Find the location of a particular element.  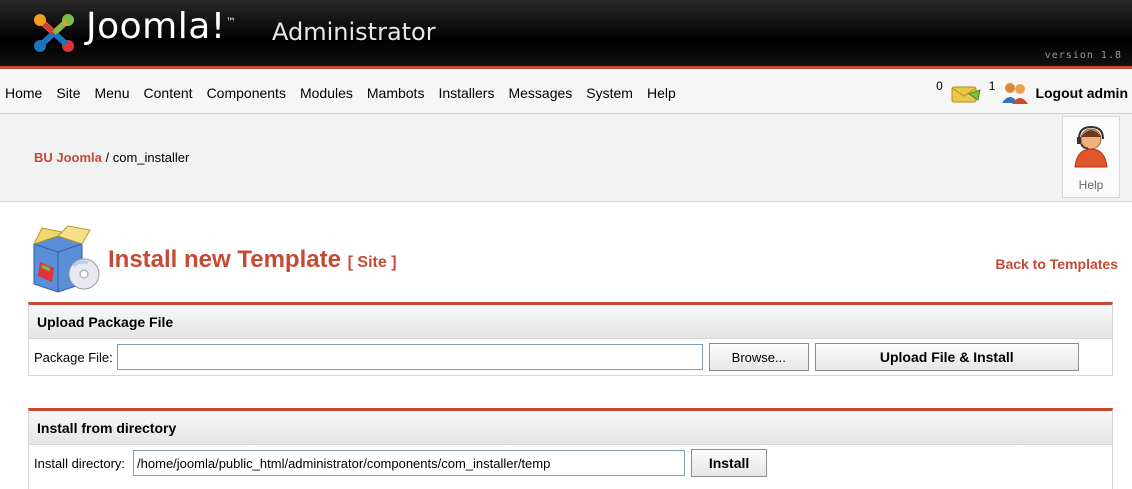

menu-item-messages: Messages is located at coordinates (540, 93).